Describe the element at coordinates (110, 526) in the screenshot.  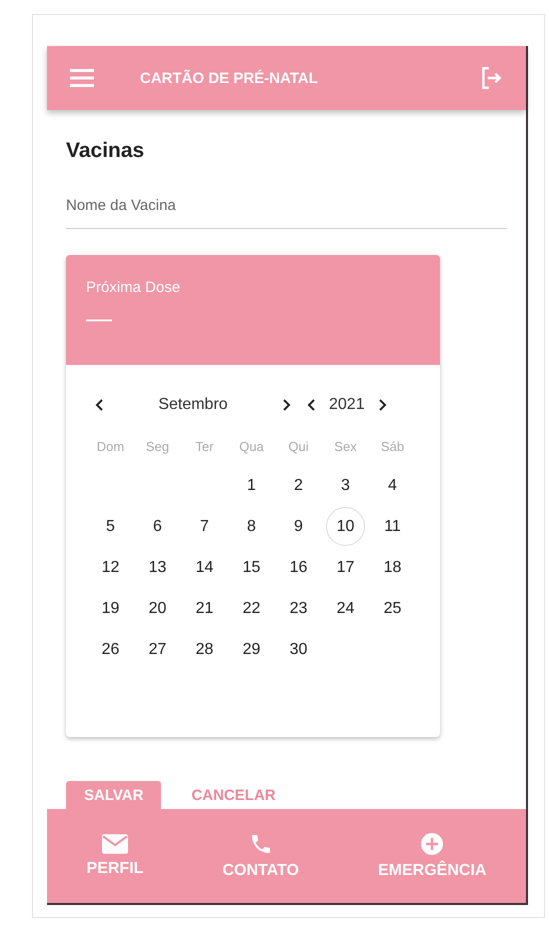
I see `calendar-day: 5` at that location.